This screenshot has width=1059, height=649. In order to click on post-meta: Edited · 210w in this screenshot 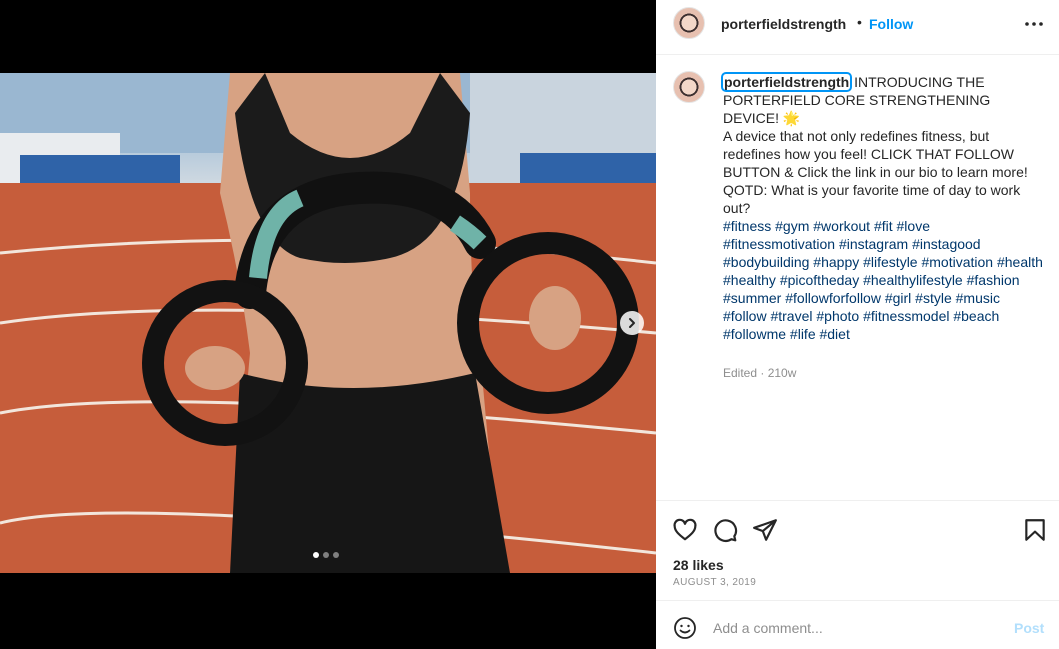, I will do `click(760, 373)`.